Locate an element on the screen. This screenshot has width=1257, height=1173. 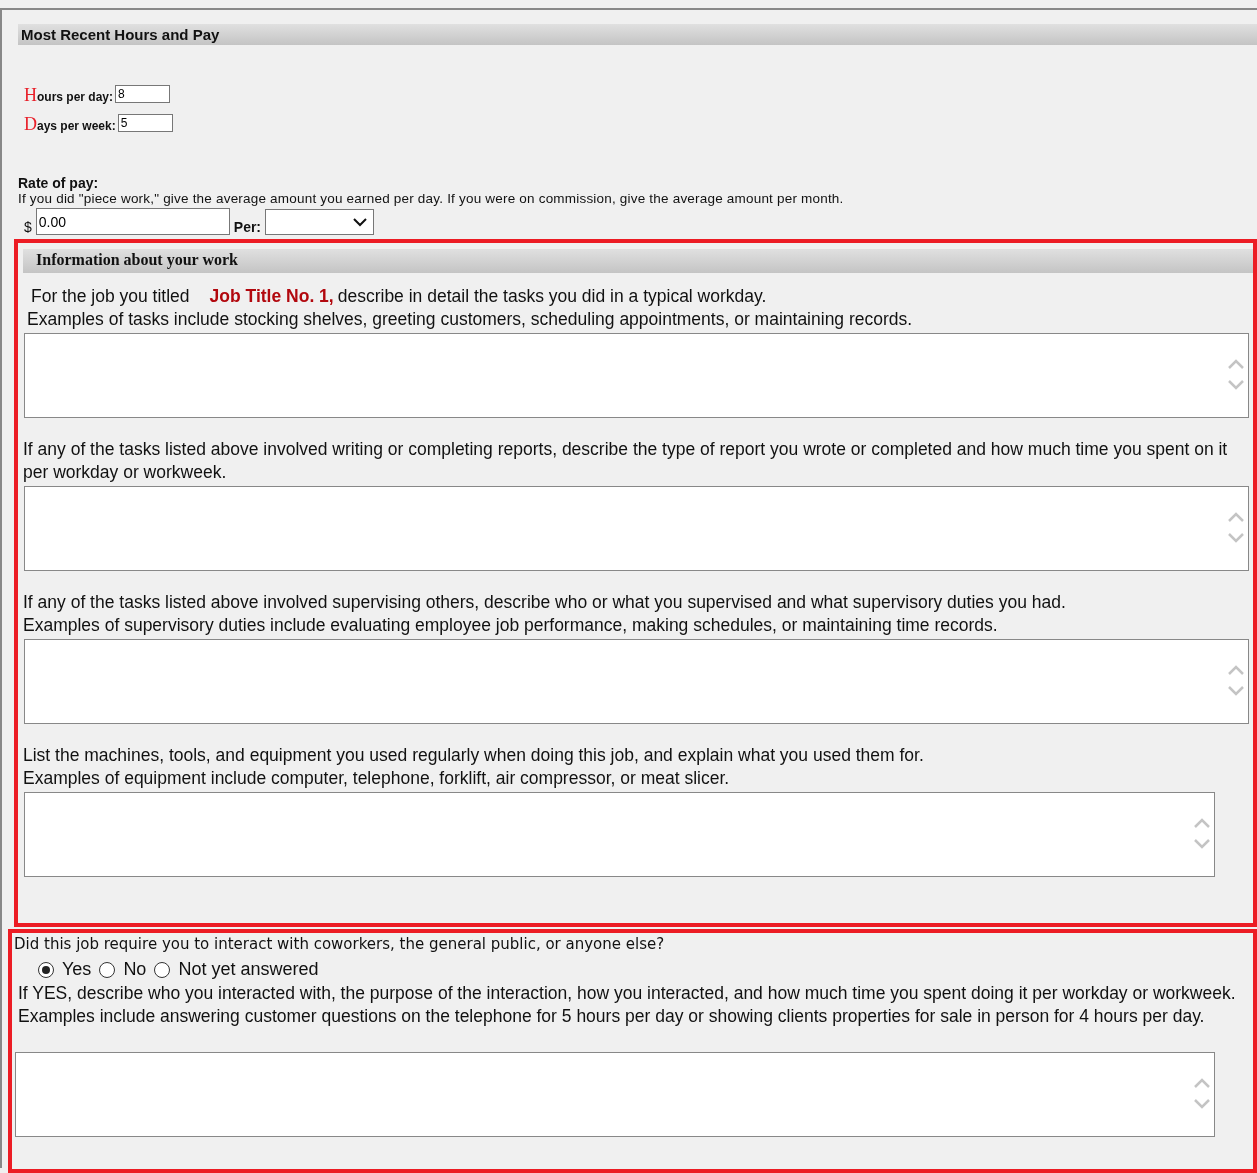
input-field: 0.00 is located at coordinates (132, 221).